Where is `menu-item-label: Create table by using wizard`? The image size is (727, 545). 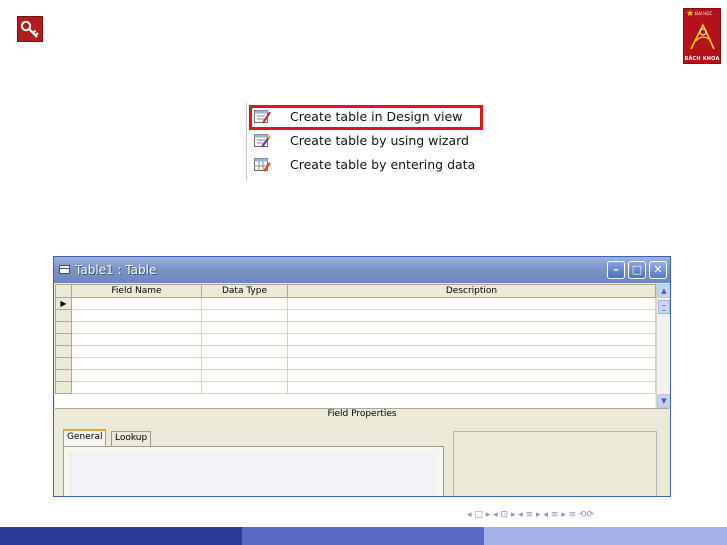 menu-item-label: Create table by using wizard is located at coordinates (379, 140).